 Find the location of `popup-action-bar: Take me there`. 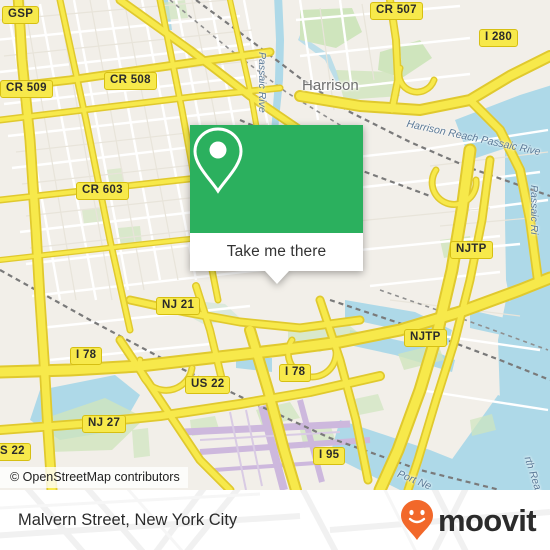

popup-action-bar: Take me there is located at coordinates (276, 258).